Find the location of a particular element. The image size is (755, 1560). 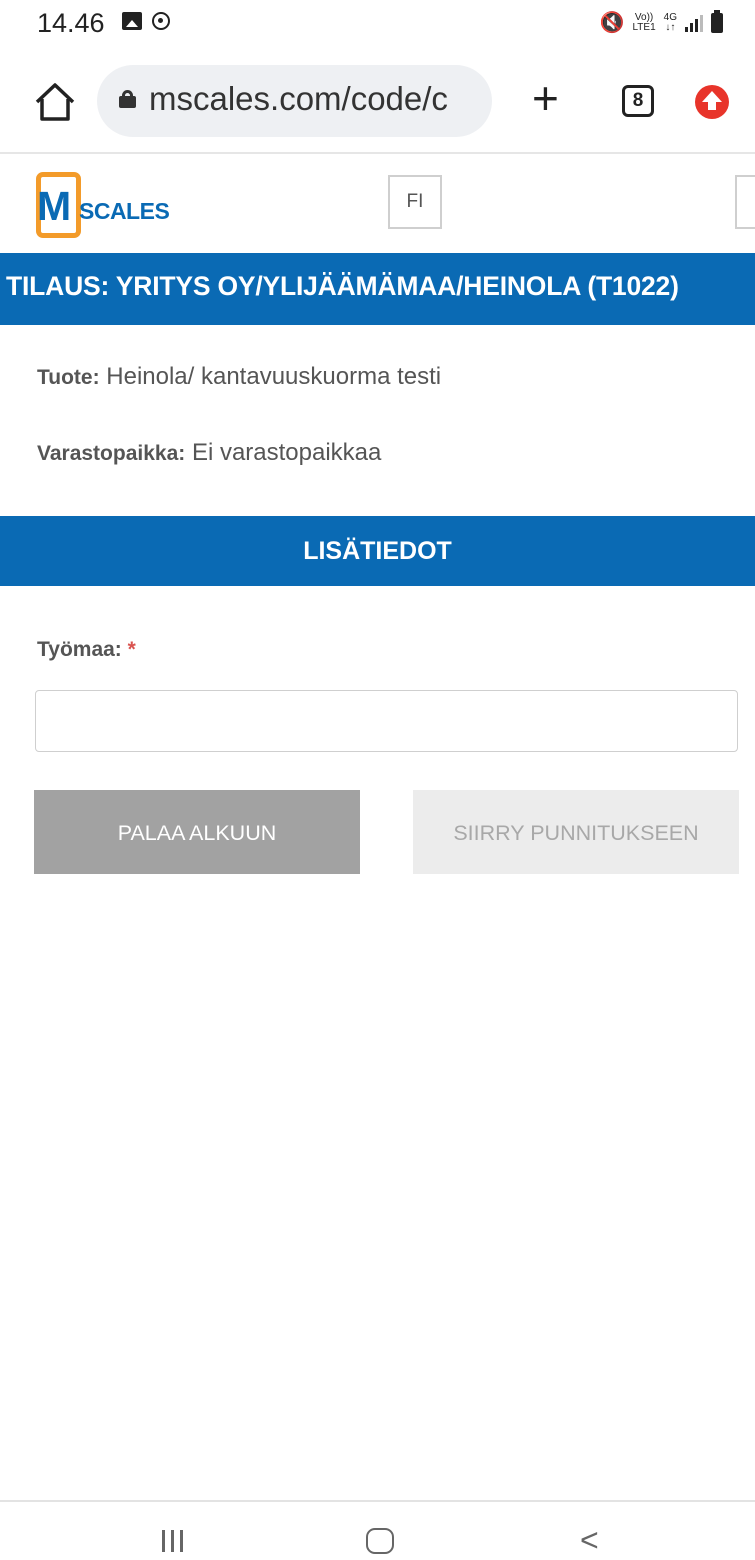

storage-row: Varastopaikka: Ei varastopaikkaa is located at coordinates (209, 453).